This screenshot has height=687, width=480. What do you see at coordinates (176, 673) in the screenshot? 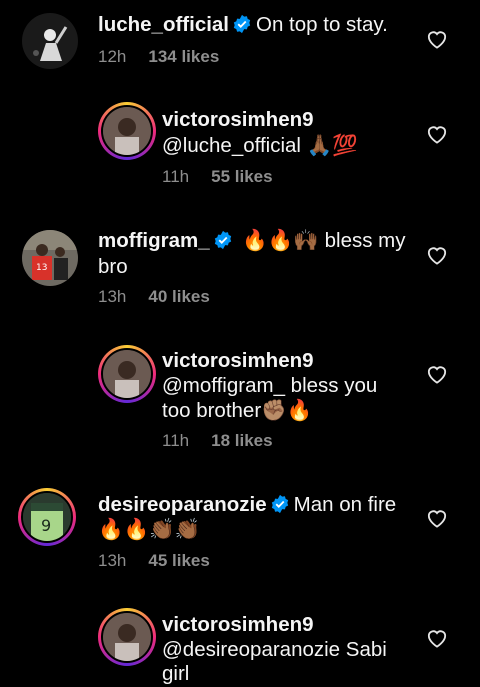
I see `comment-text-continued: girl` at bounding box center [176, 673].